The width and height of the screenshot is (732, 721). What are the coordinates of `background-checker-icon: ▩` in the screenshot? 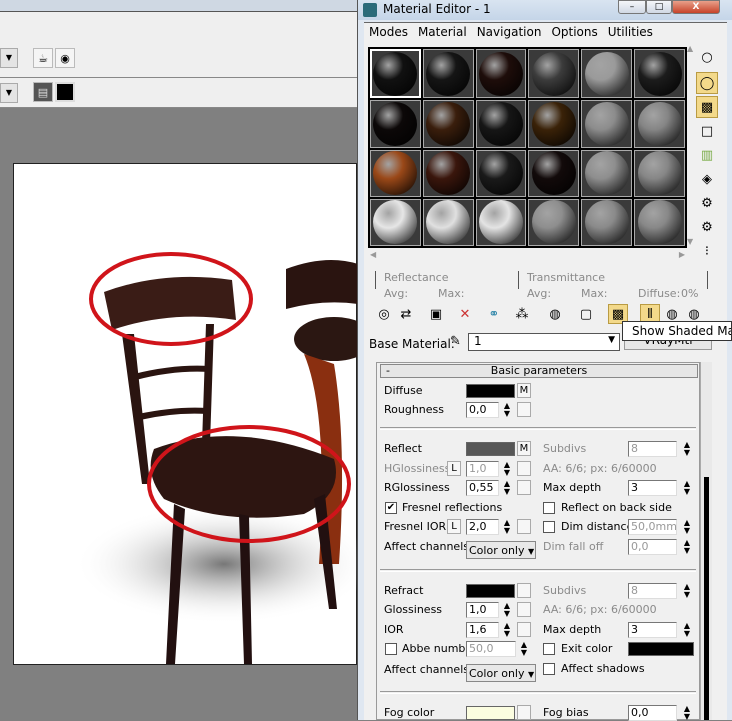 It's located at (707, 107).